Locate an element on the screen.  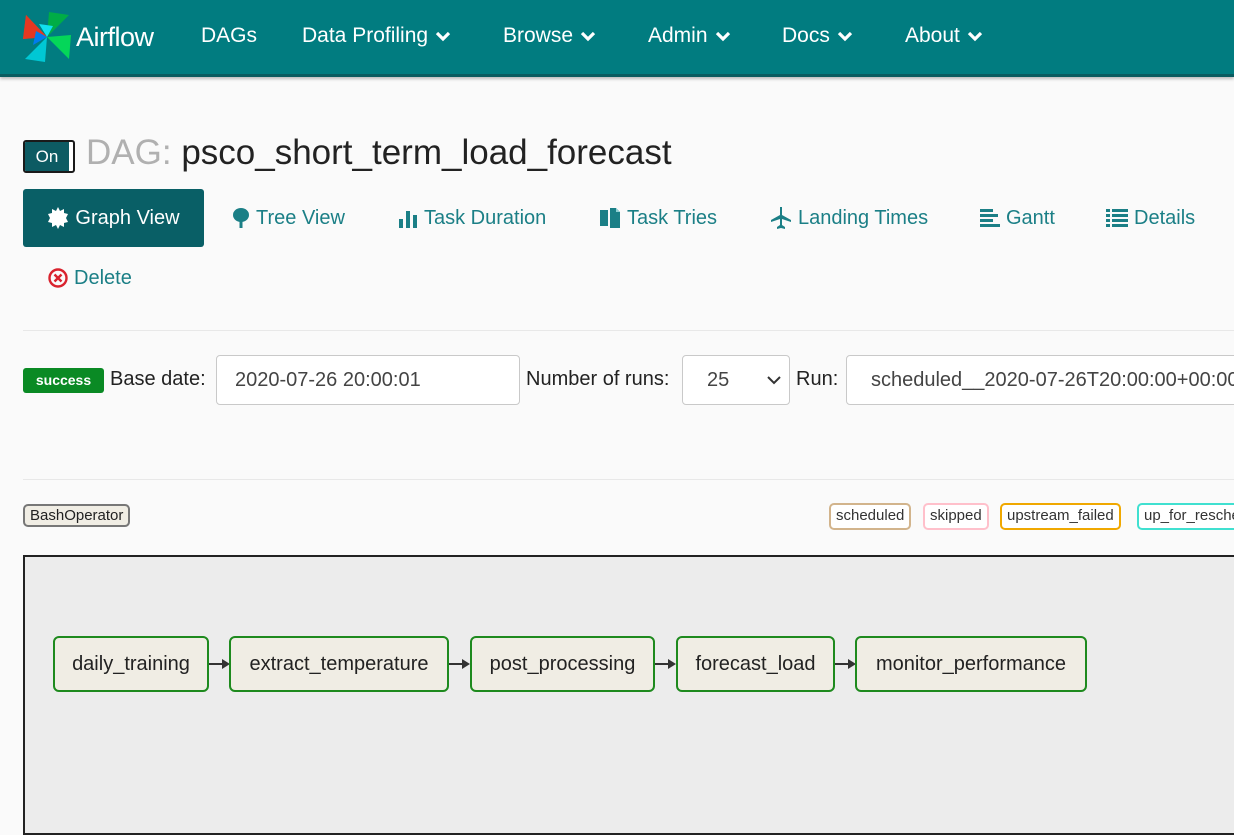
nav-docs: Docs is located at coordinates (817, 36).